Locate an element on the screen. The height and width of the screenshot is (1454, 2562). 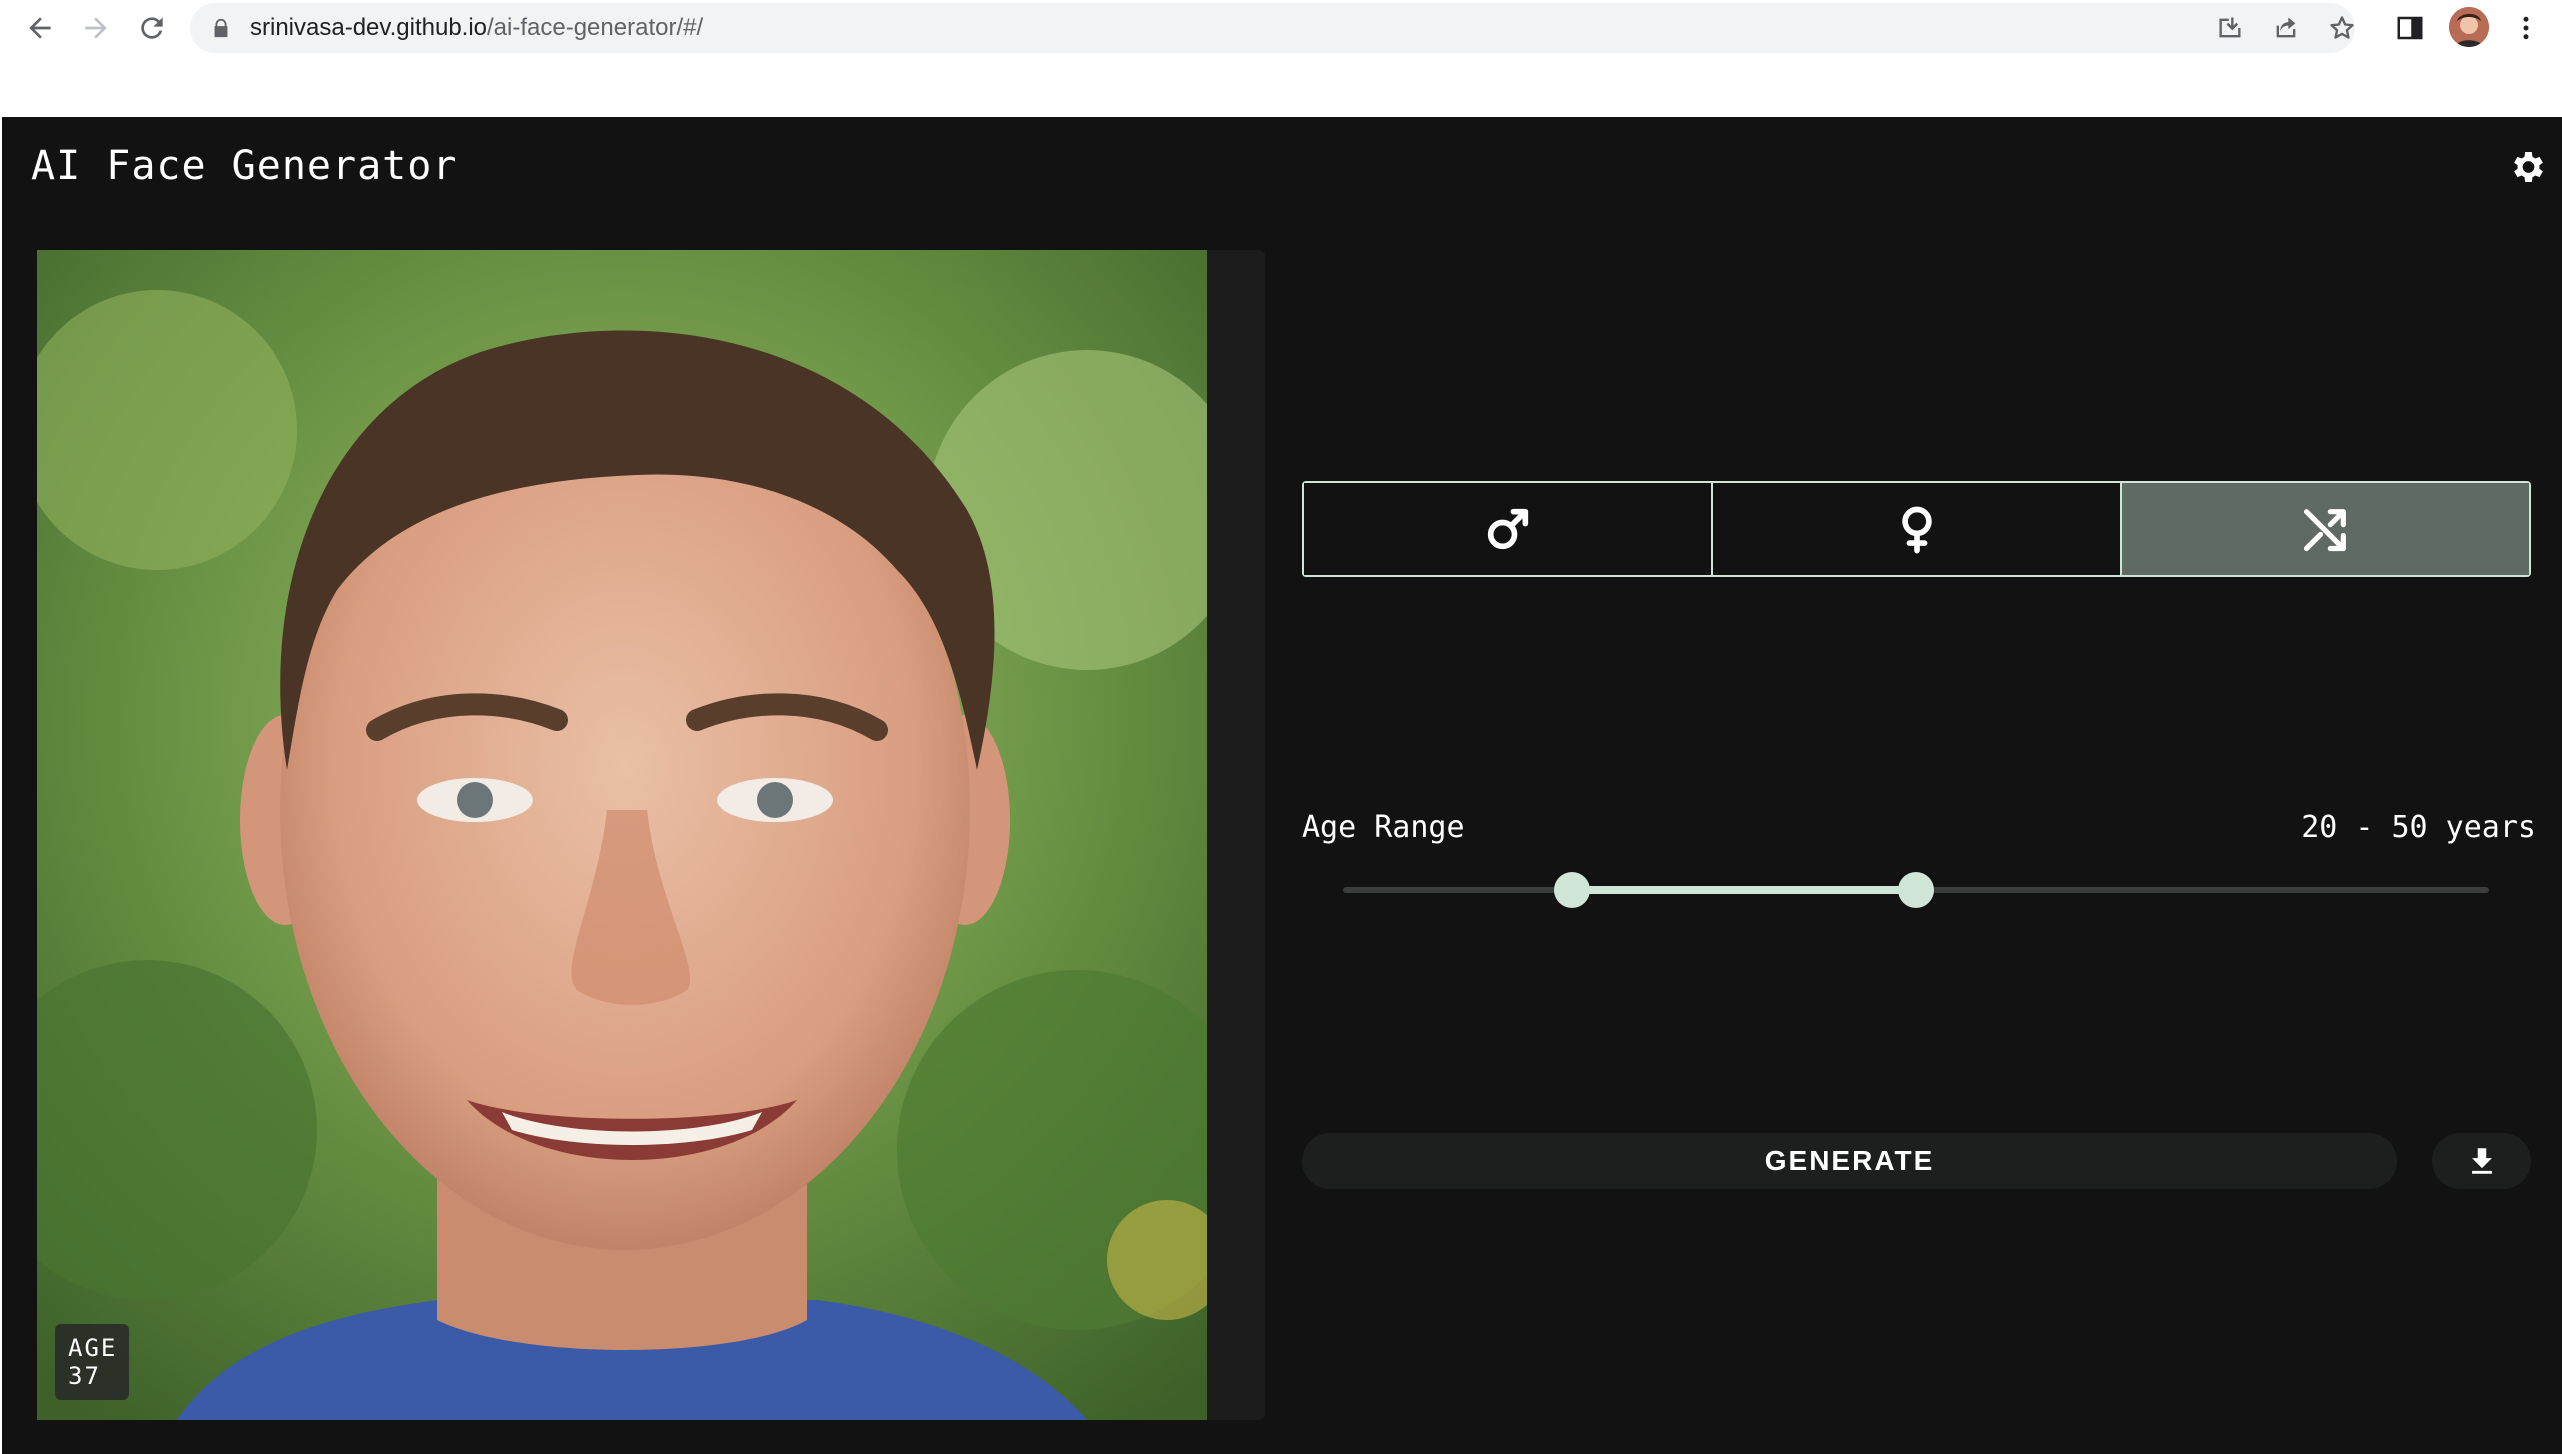
age-badge-label: AGE is located at coordinates (93, 1348).